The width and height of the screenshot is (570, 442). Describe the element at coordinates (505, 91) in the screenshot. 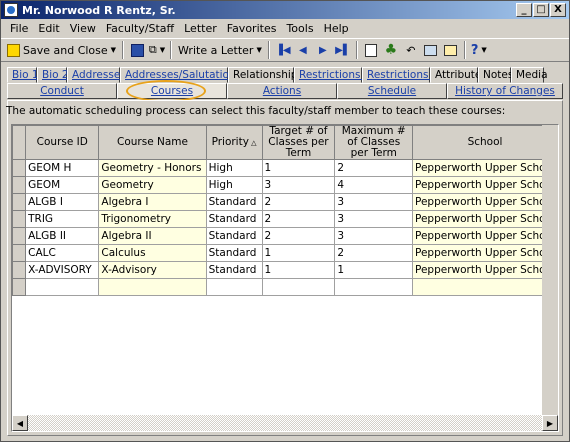

I see `tab-history-of-changes: History of Changes` at that location.